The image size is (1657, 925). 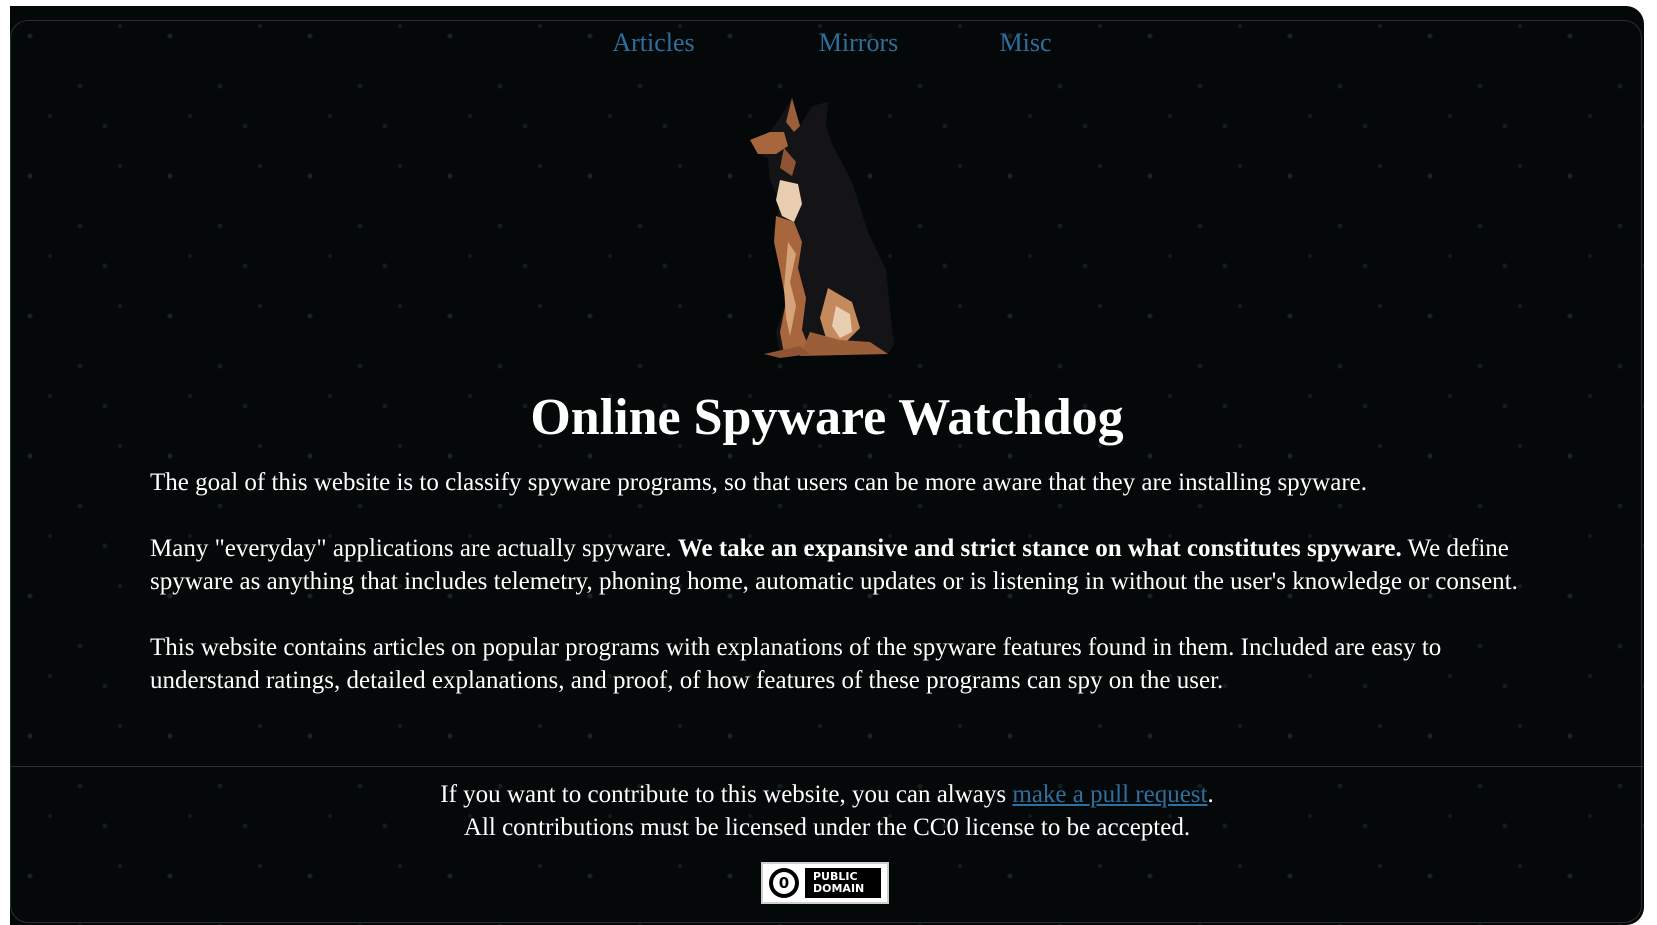 What do you see at coordinates (827, 766) in the screenshot?
I see `footer-divider` at bounding box center [827, 766].